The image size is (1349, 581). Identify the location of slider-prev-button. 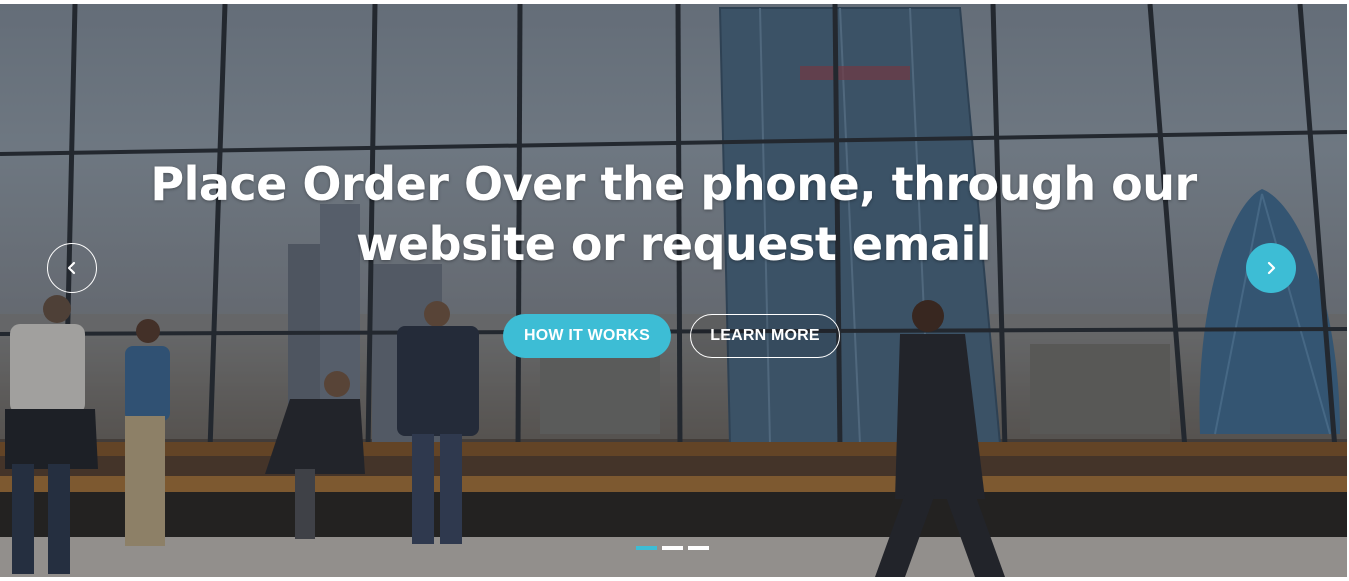
(72, 268).